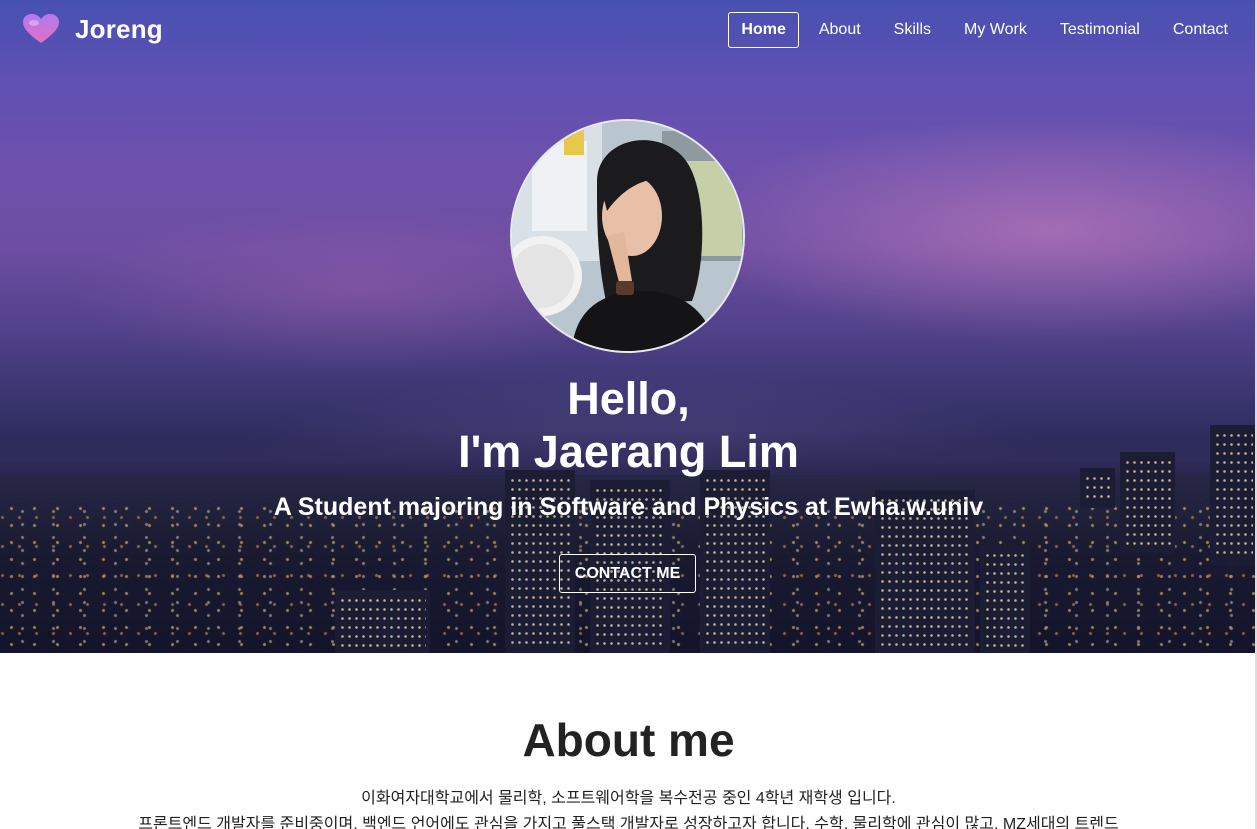 This screenshot has height=829, width=1257. What do you see at coordinates (628, 451) in the screenshot?
I see `hero-name: I'm Jaerang Lim` at bounding box center [628, 451].